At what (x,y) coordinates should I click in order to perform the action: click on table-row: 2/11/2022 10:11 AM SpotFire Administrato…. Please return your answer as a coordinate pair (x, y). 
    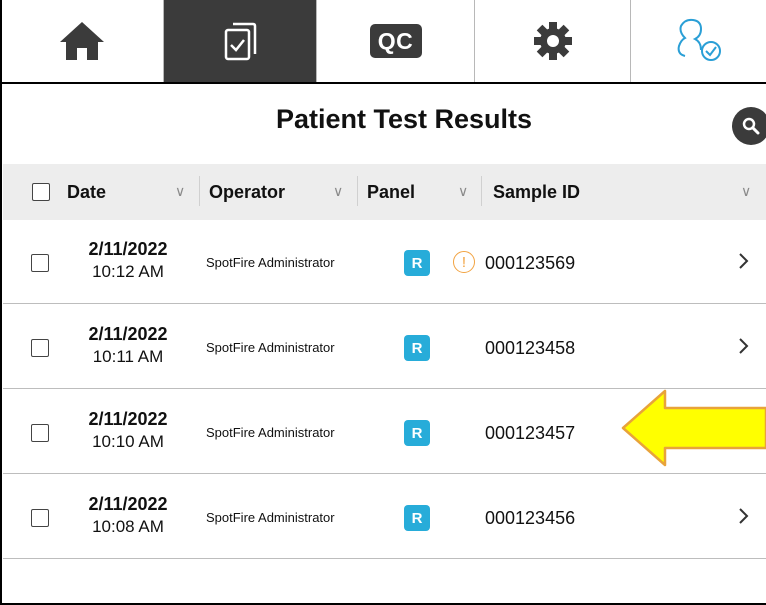
    Looking at the image, I should click on (384, 347).